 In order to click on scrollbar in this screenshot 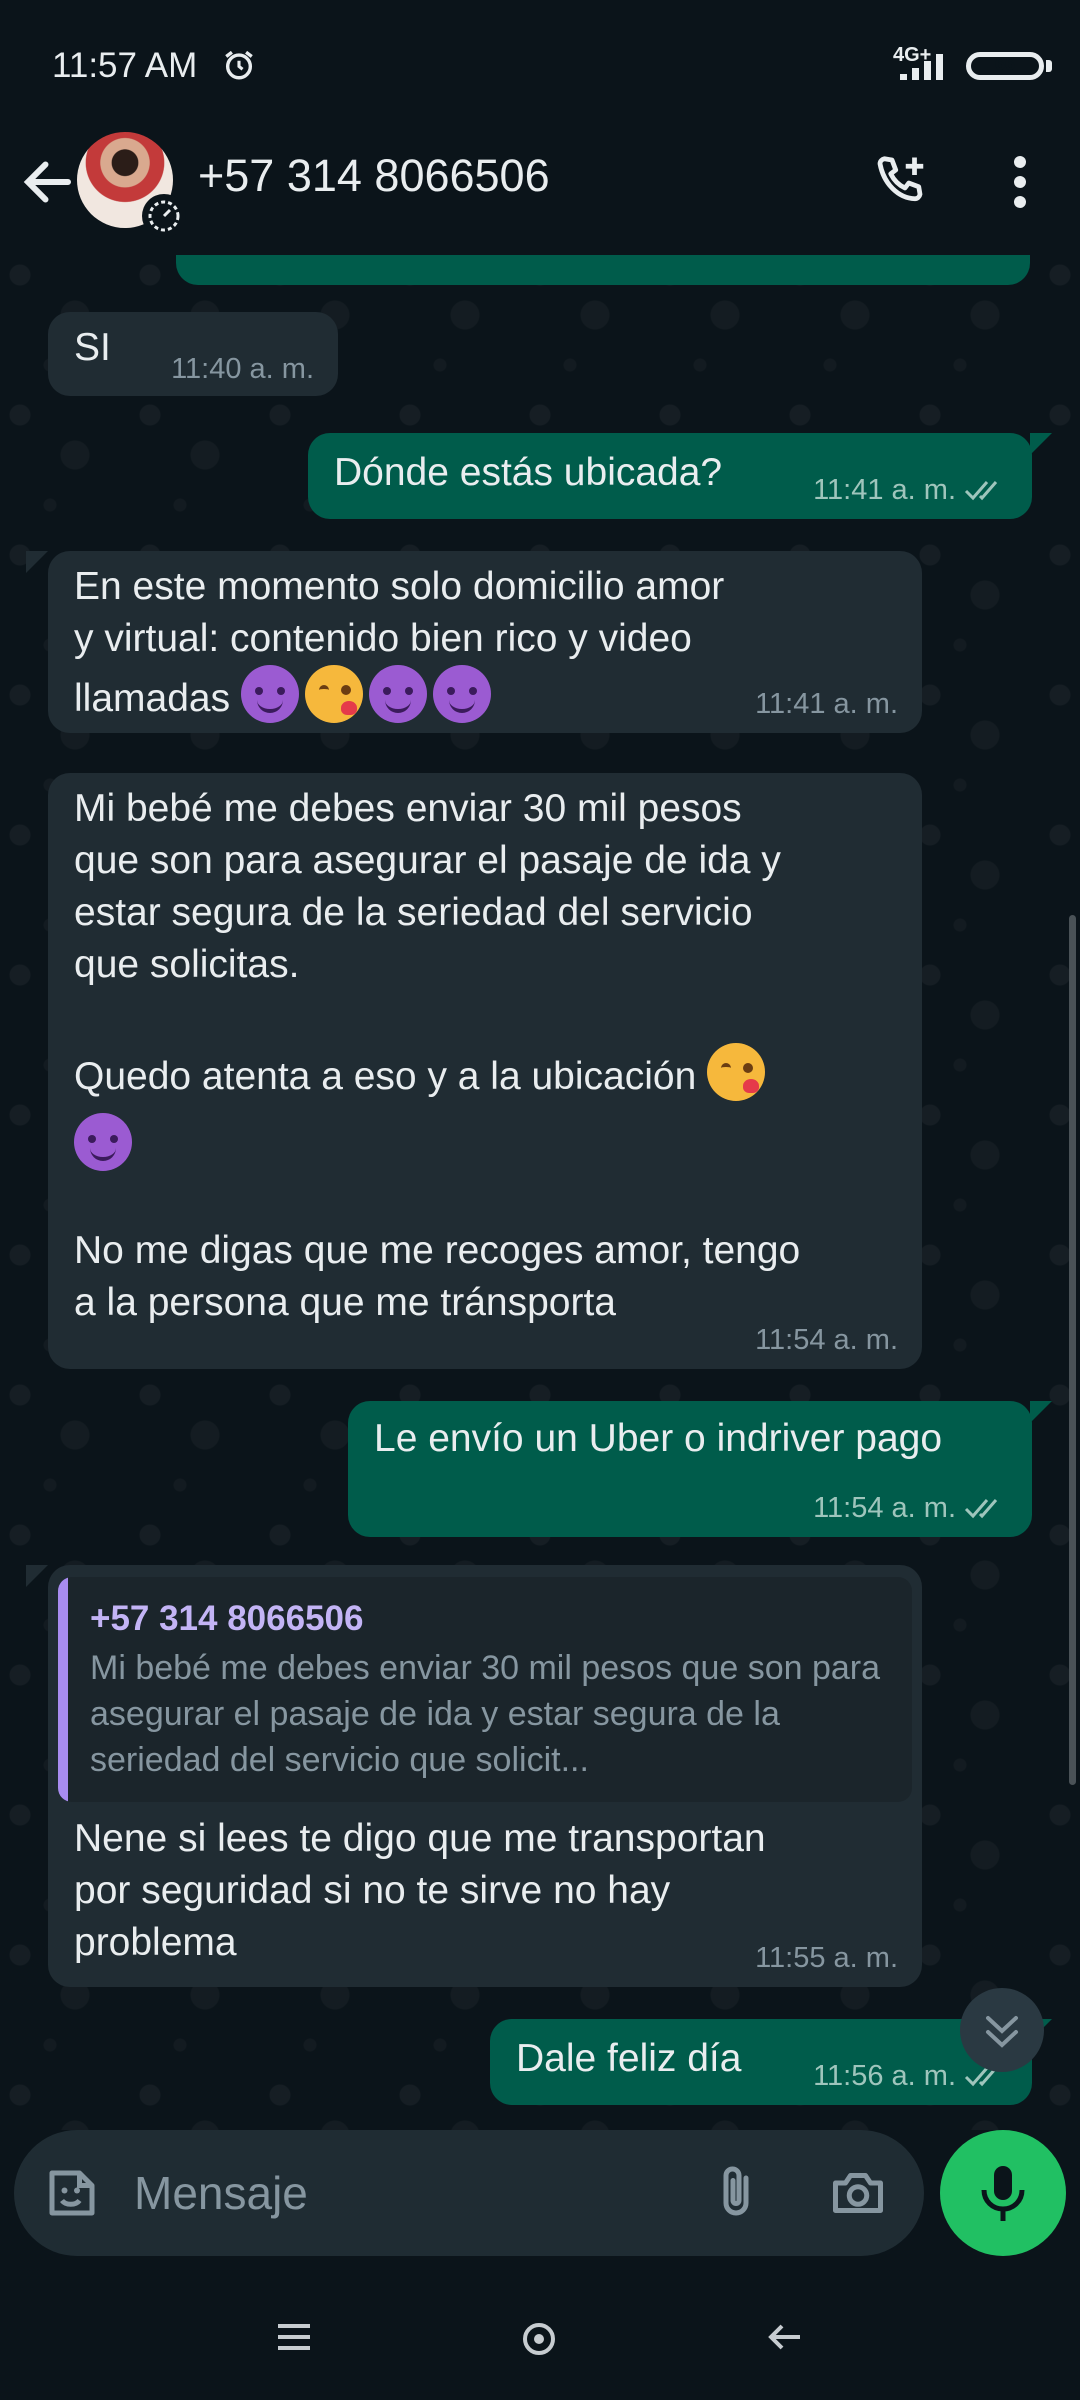, I will do `click(1072, 1350)`.